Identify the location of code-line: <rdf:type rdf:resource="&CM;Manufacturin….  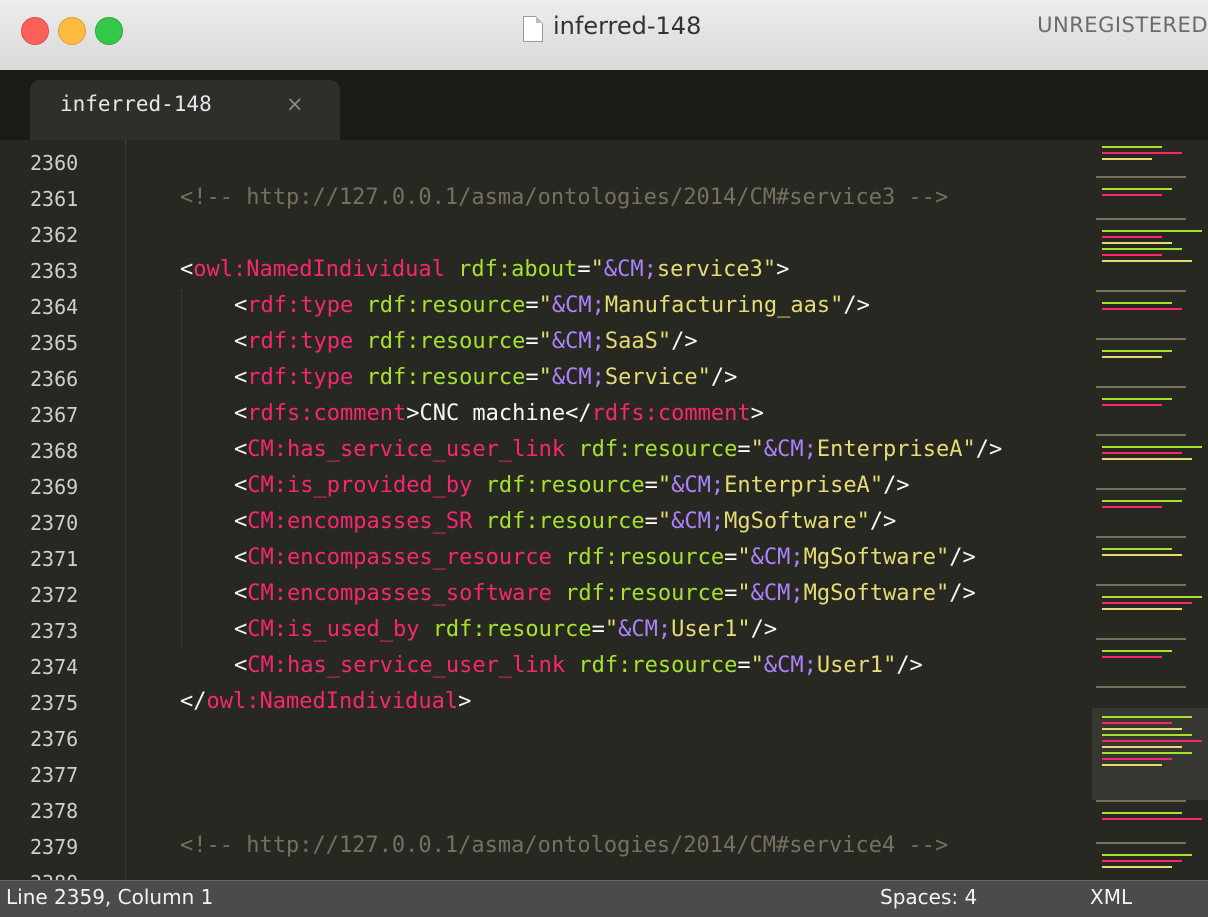
(552, 305).